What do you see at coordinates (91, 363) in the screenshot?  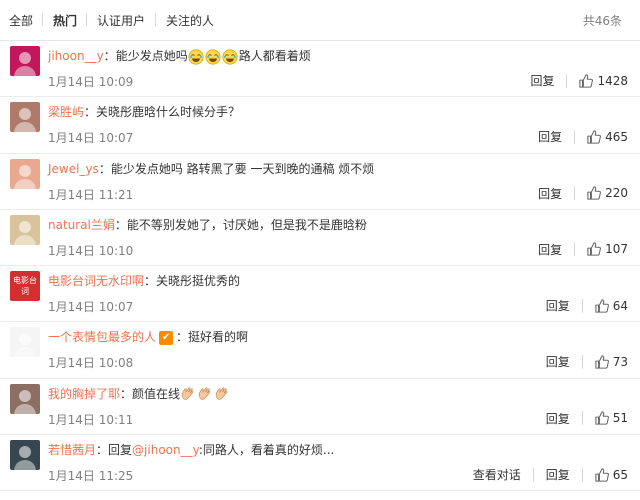 I see `comment-timestamp: 1月14日 10:08` at bounding box center [91, 363].